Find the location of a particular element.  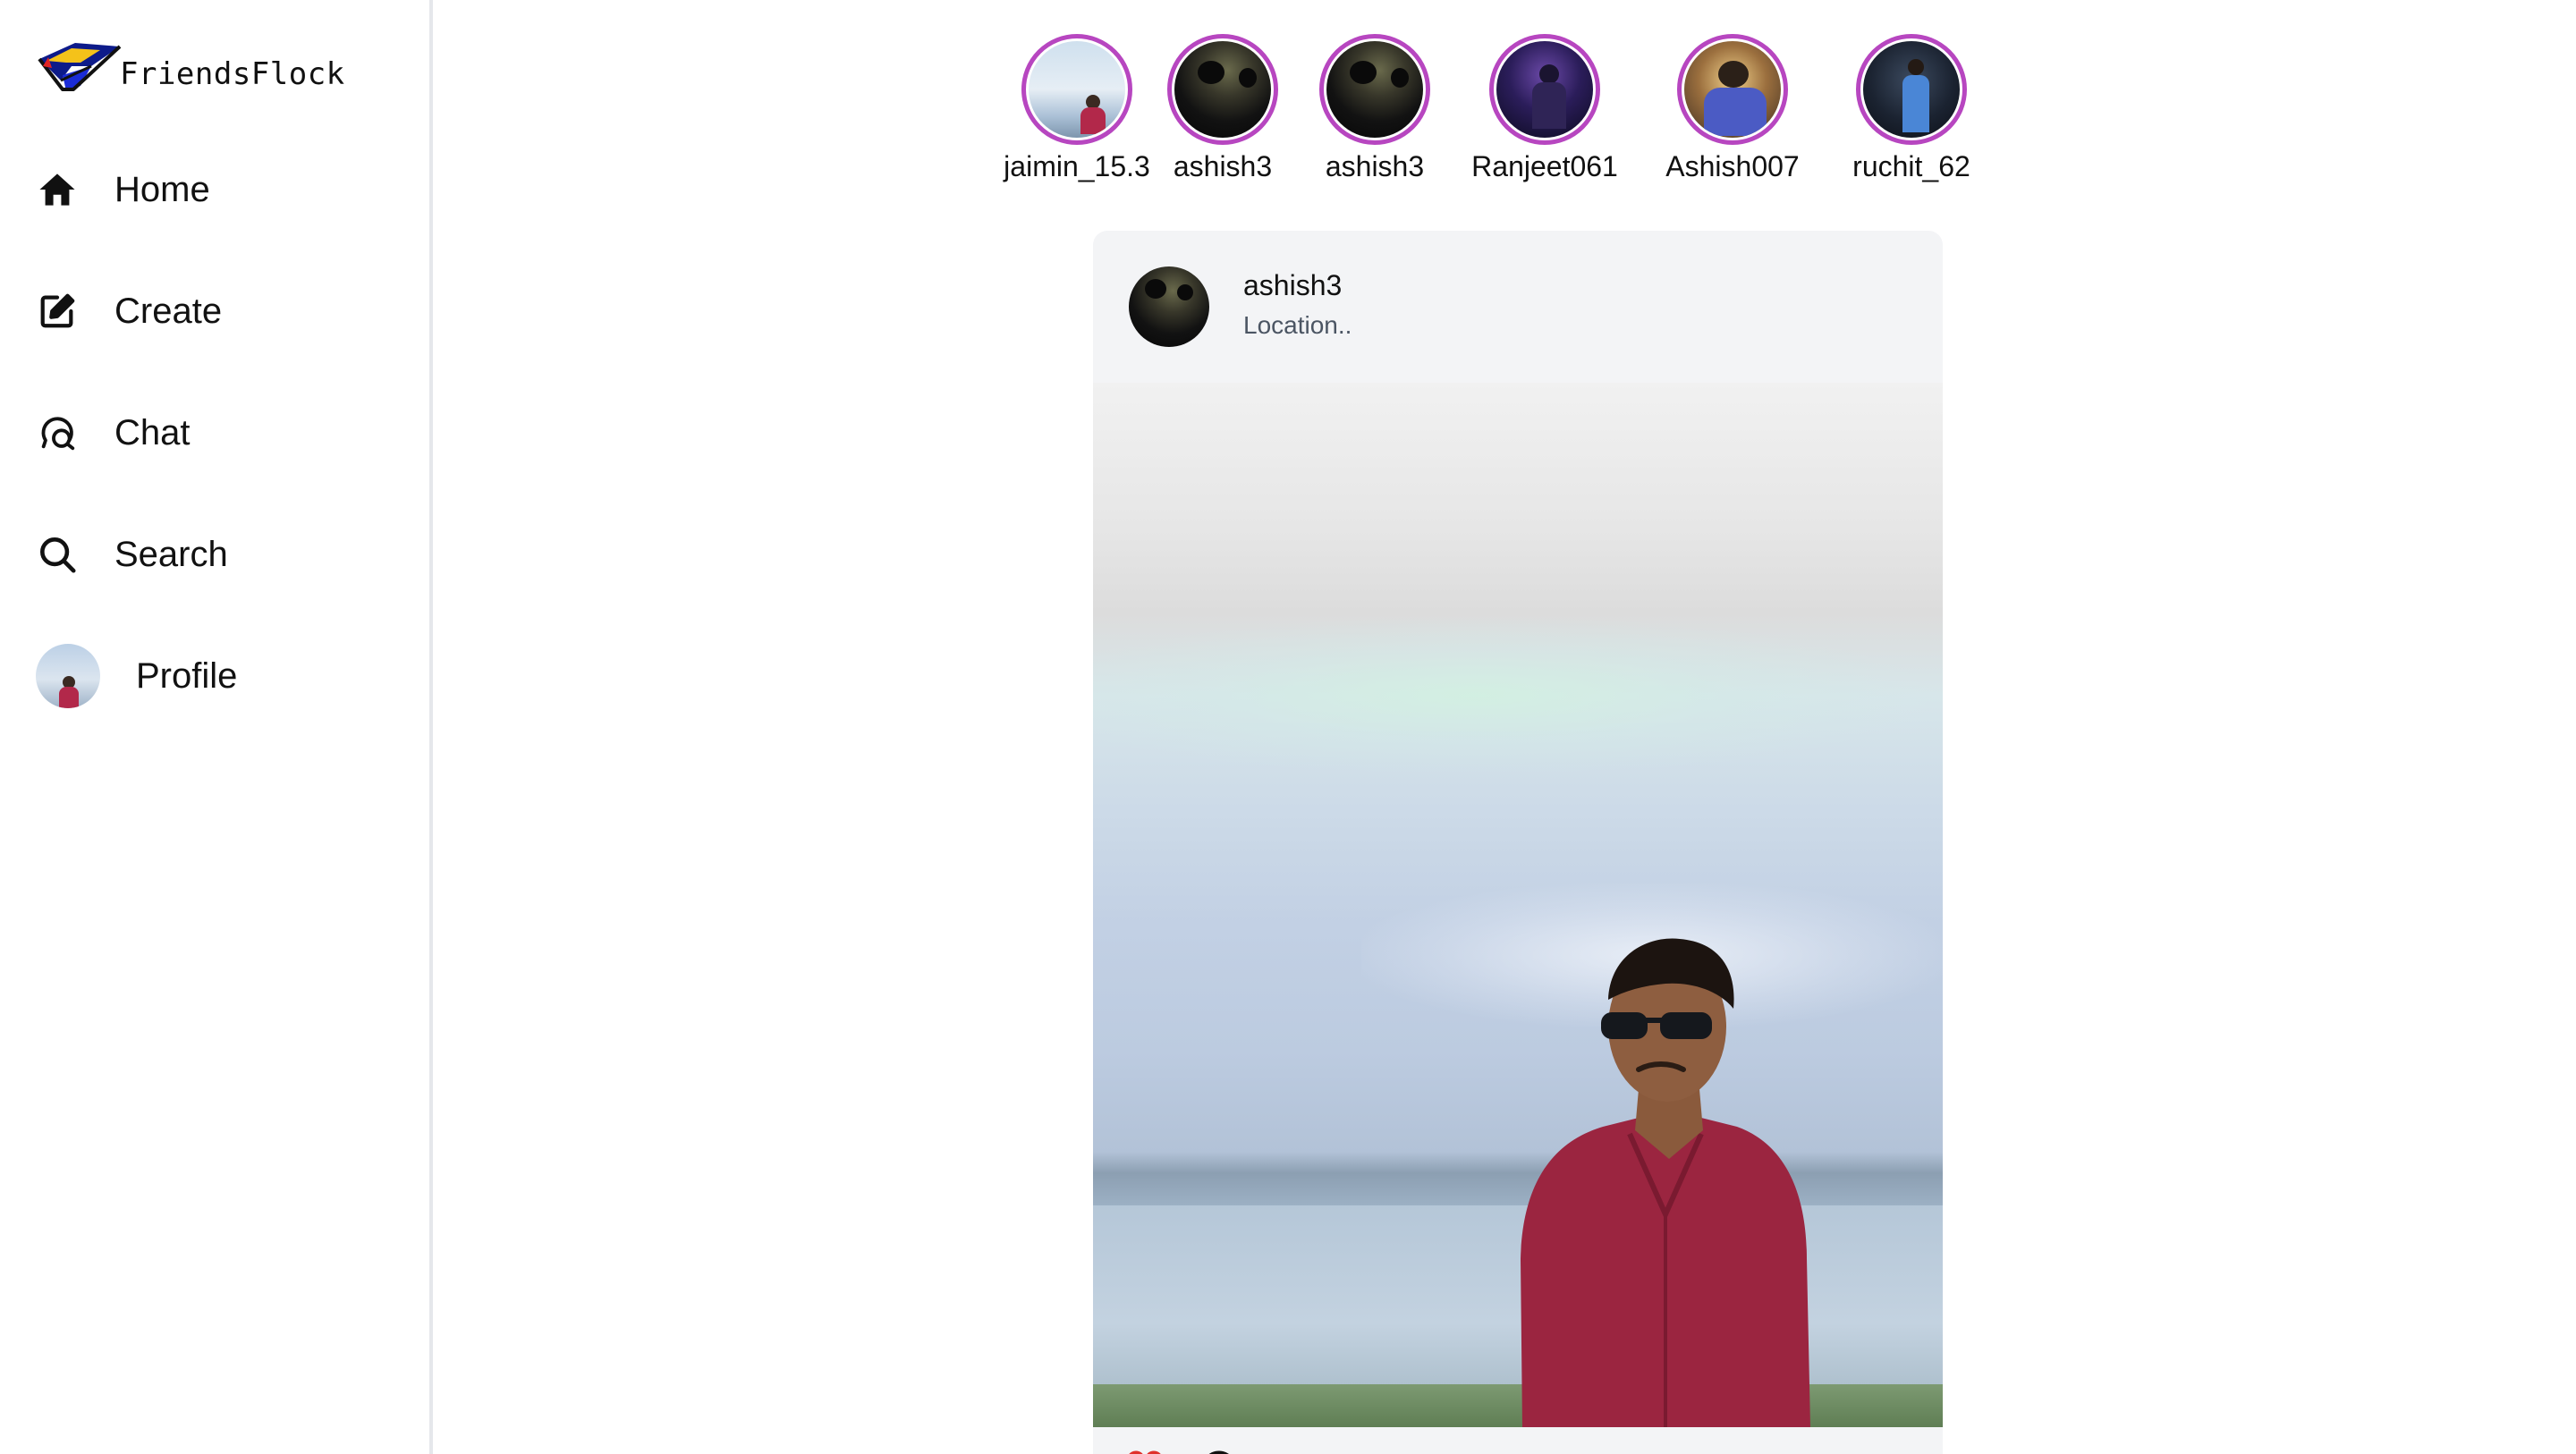

sidebar-nav: Home Create Chat Search Profile is located at coordinates (136, 458).